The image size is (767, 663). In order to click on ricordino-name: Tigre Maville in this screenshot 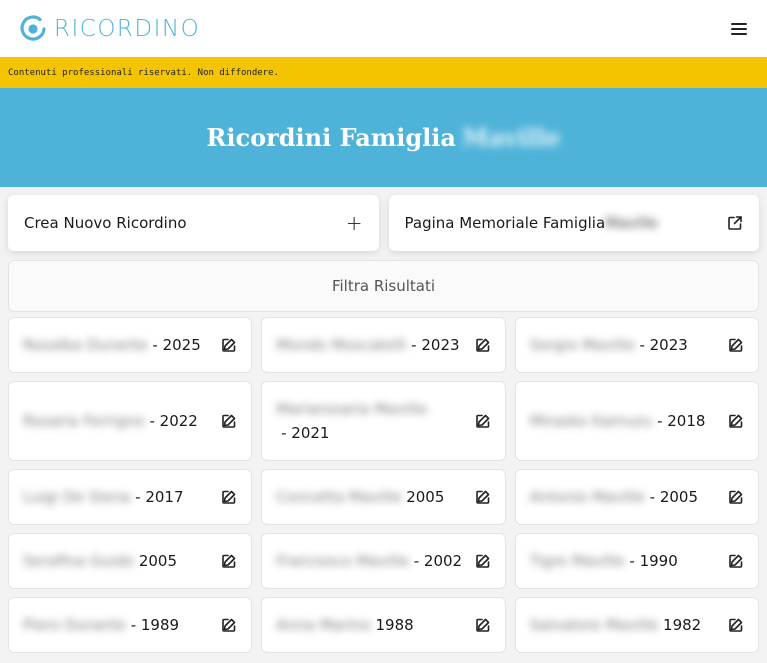, I will do `click(577, 561)`.